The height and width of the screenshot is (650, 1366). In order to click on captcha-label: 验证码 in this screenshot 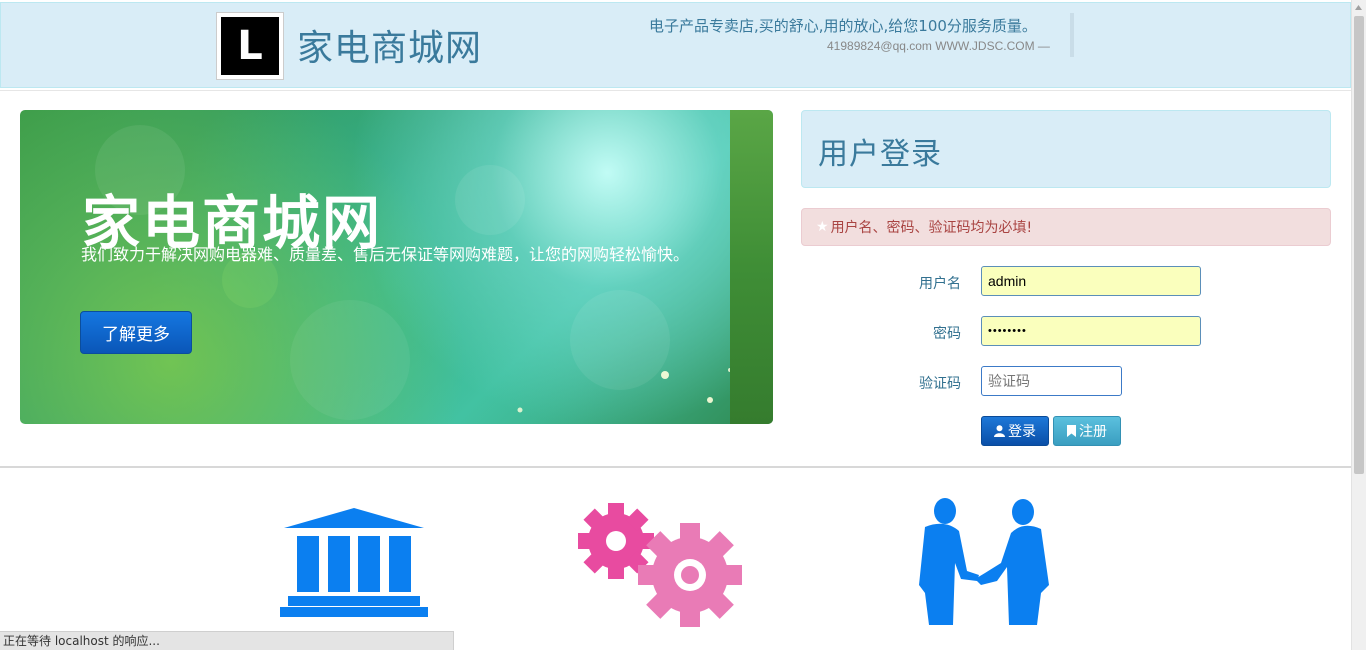, I will do `click(940, 384)`.